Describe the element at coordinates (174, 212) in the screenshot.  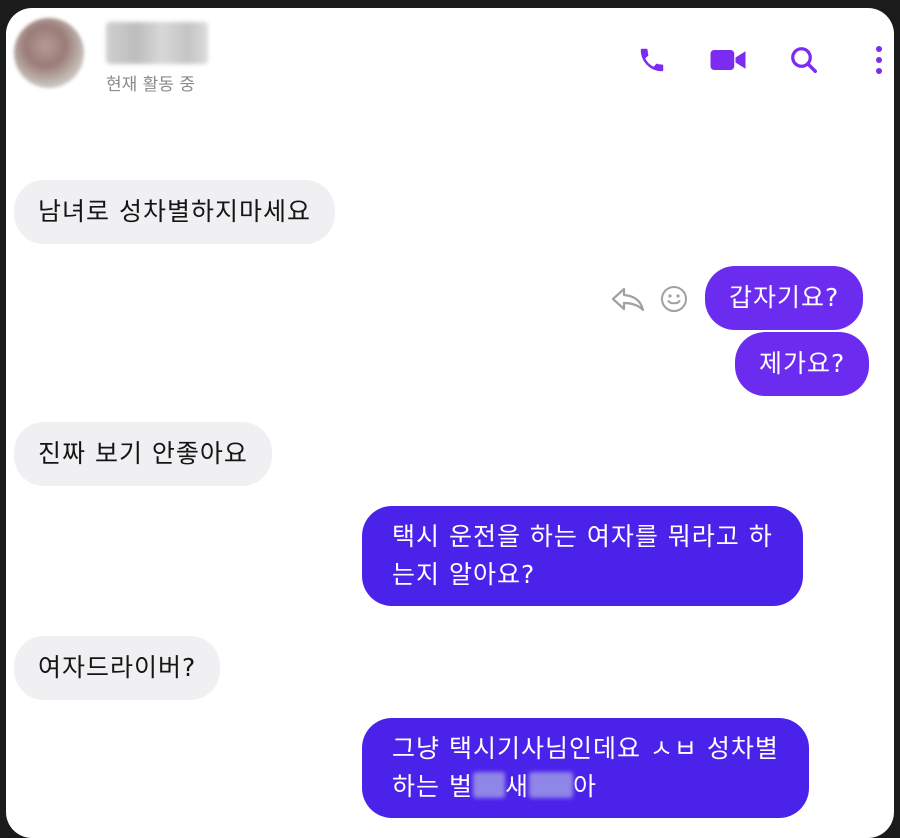
I see `message-incoming: 남녀로 성차별하지마세요` at that location.